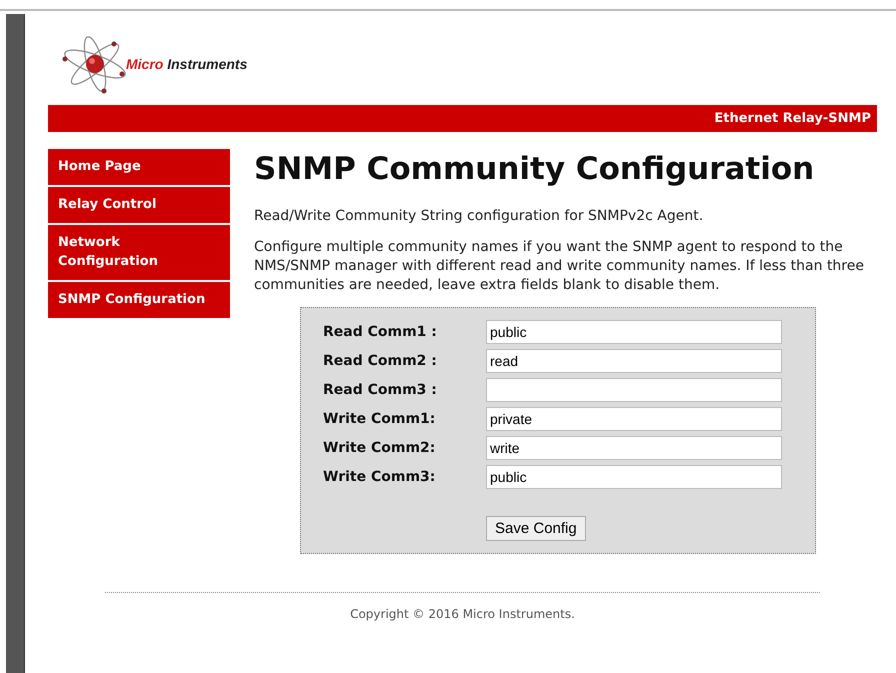  Describe the element at coordinates (379, 448) in the screenshot. I see `field-label: Write Comm2:` at that location.